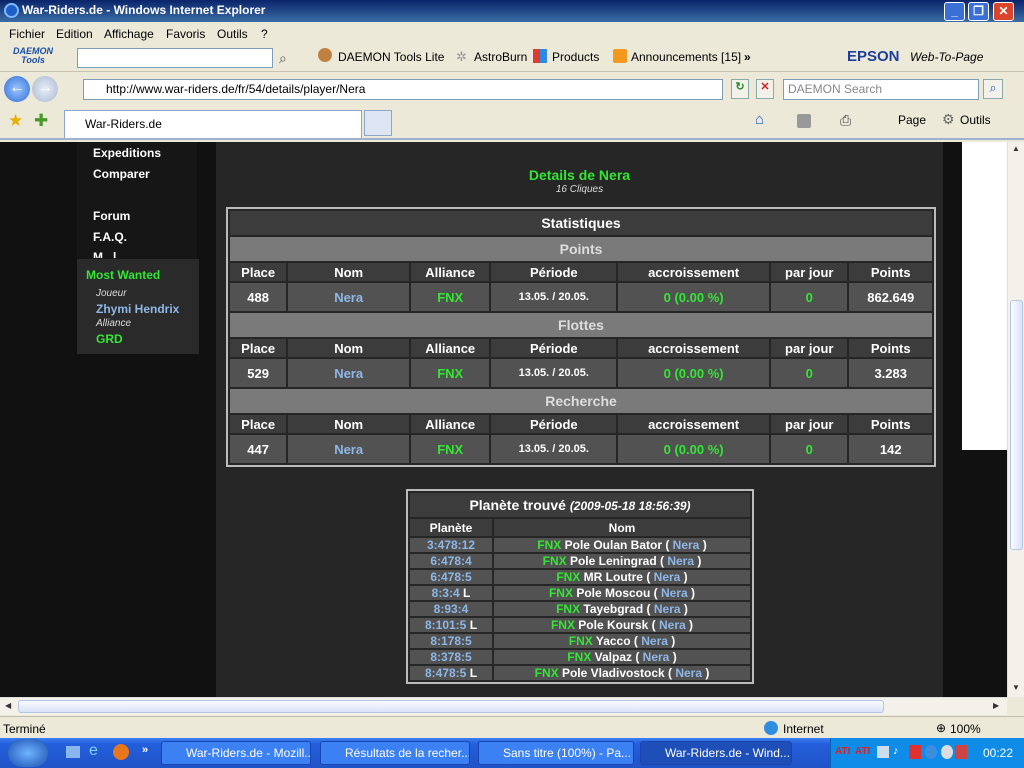 The image size is (1024, 768). Describe the element at coordinates (111, 216) in the screenshot. I see `sidebar-item-forum: Forum` at that location.